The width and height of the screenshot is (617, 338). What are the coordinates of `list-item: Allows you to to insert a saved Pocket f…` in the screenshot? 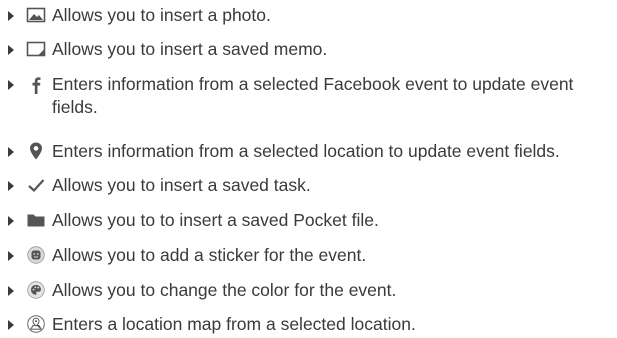 It's located at (306, 221).